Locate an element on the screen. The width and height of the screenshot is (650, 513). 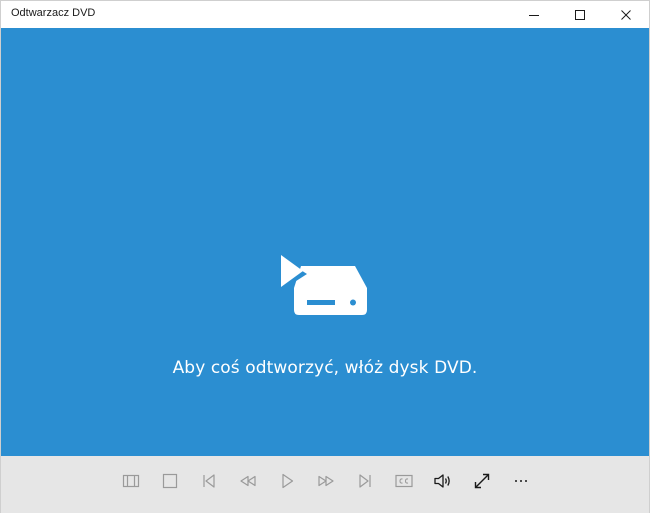
rewind-button is located at coordinates (248, 481).